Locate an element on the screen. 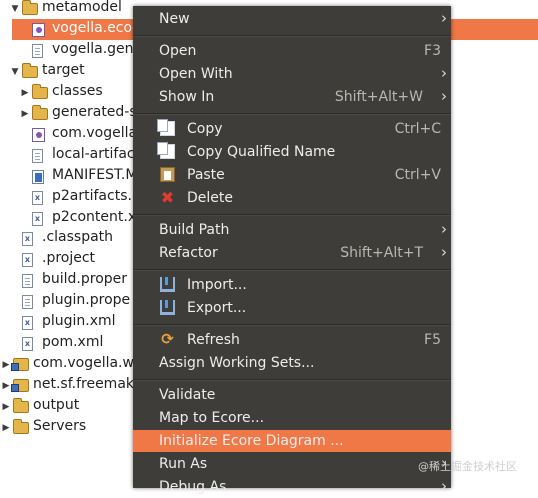  menu-item-shortcut: Shift+Alt+W is located at coordinates (378, 97).